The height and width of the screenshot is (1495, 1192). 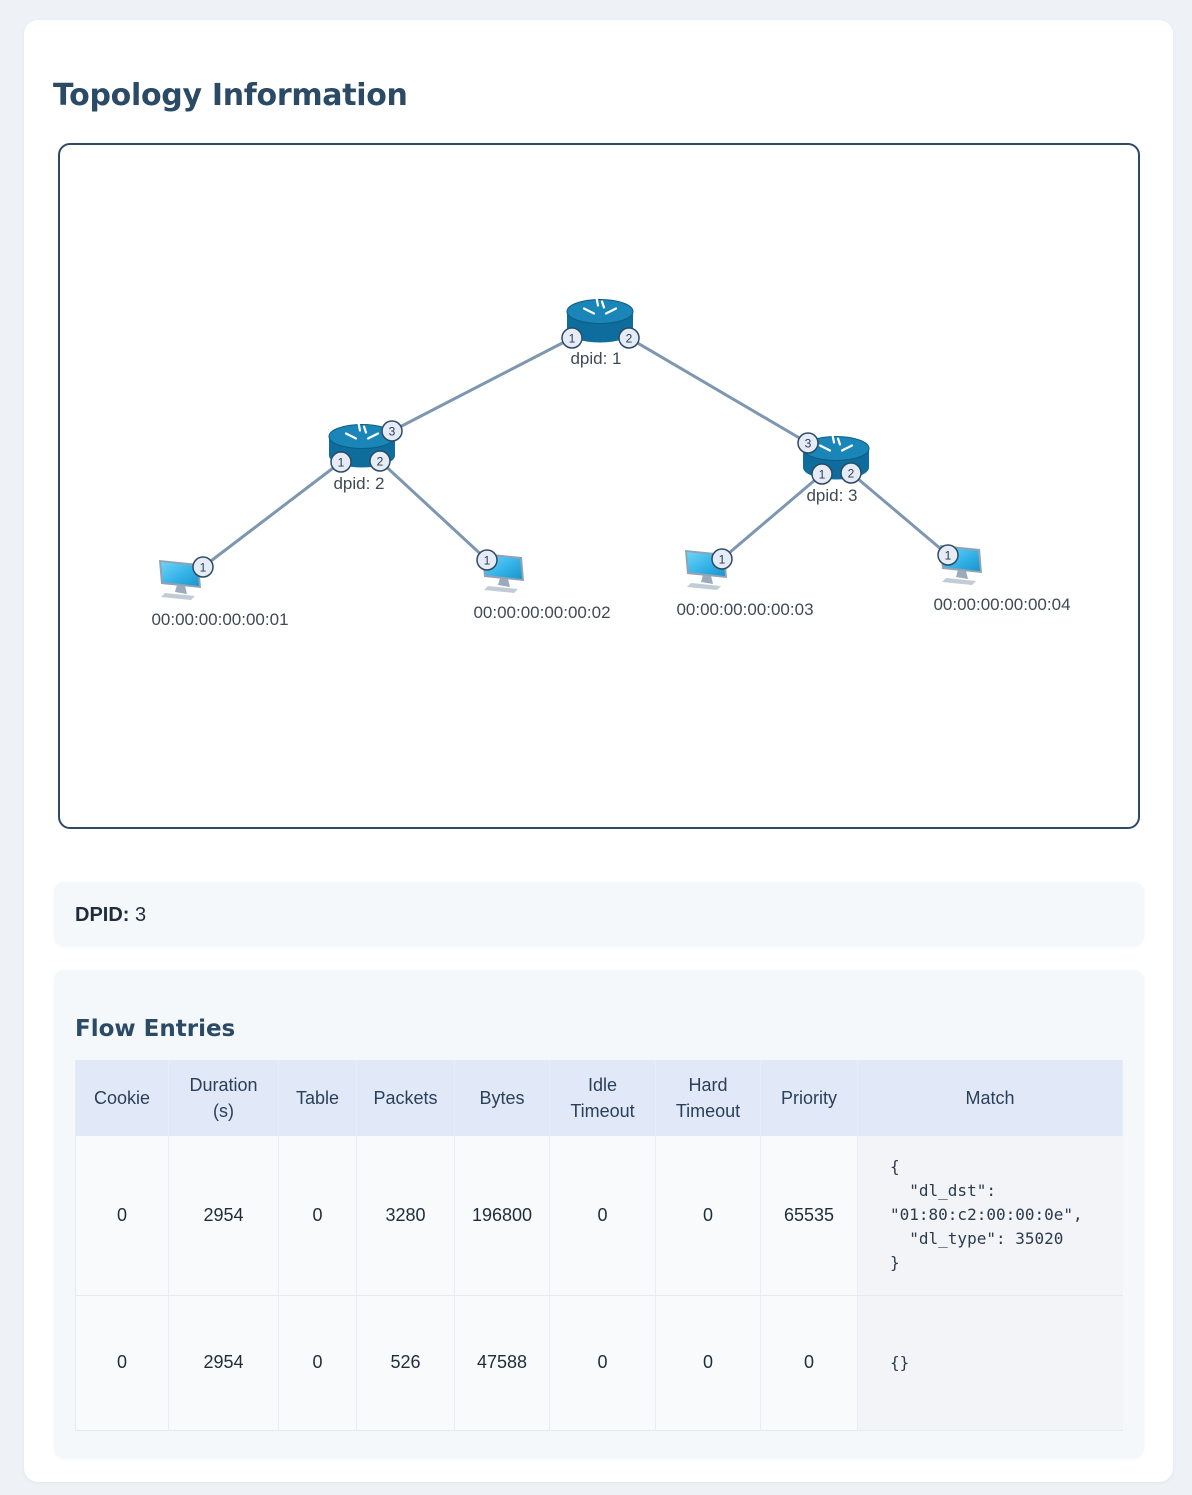 I want to click on column-header-idle-timeout: Idle Timeout, so click(x=602, y=1098).